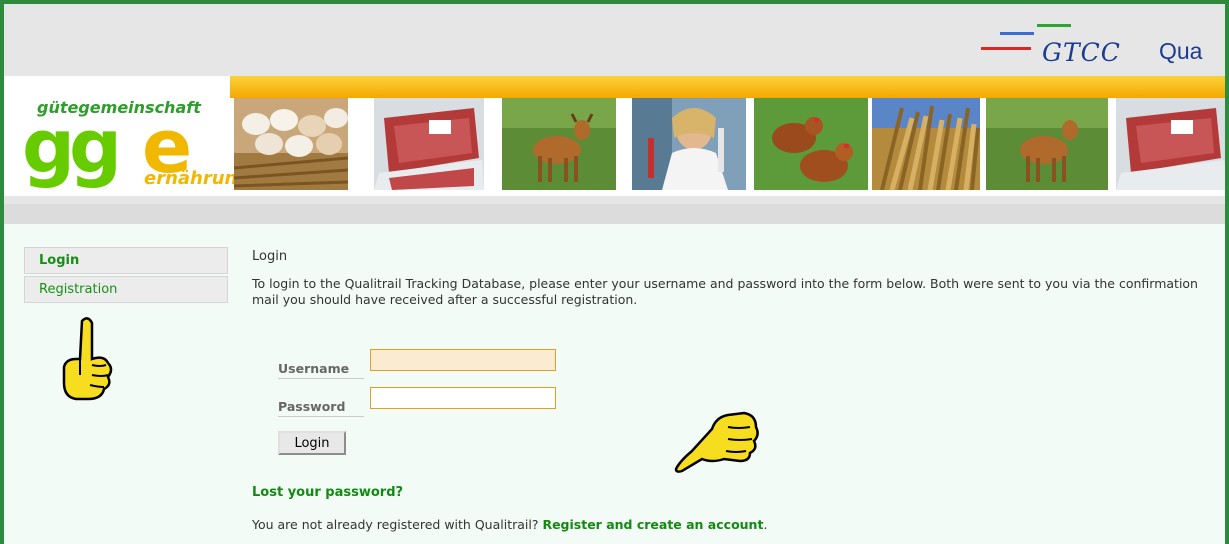 This screenshot has height=544, width=1229. Describe the element at coordinates (291, 144) in the screenshot. I see `eggs-photo` at that location.